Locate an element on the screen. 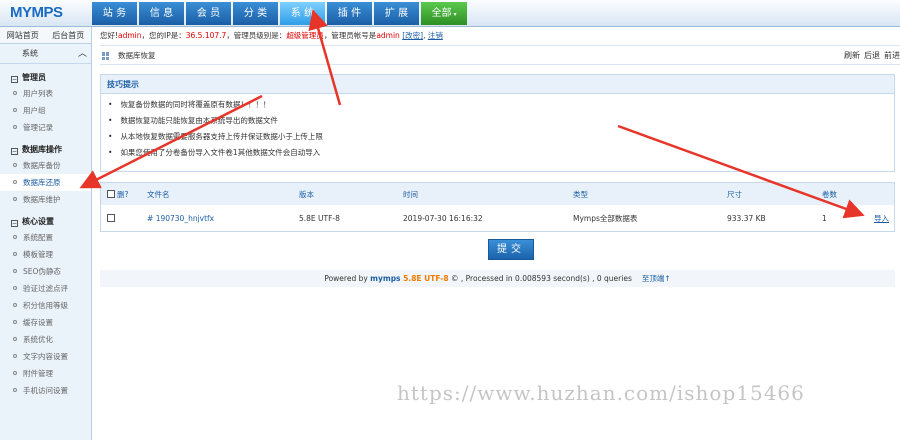 Image resolution: width=900 pixels, height=440 pixels. watermark: https://www.huzhan.com/ishop15466 is located at coordinates (601, 393).